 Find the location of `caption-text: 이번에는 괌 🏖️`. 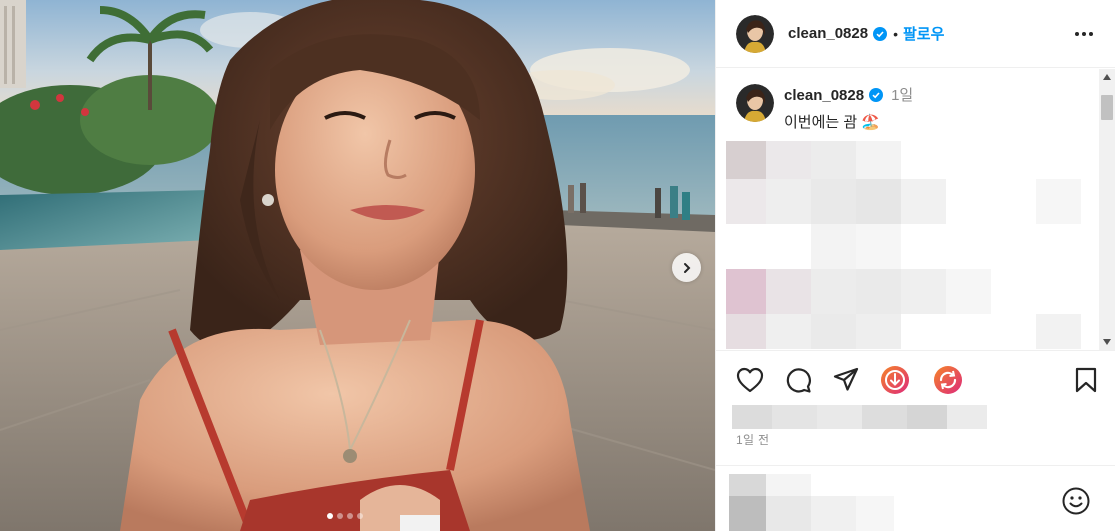

caption-text: 이번에는 괌 🏖️ is located at coordinates (832, 122).